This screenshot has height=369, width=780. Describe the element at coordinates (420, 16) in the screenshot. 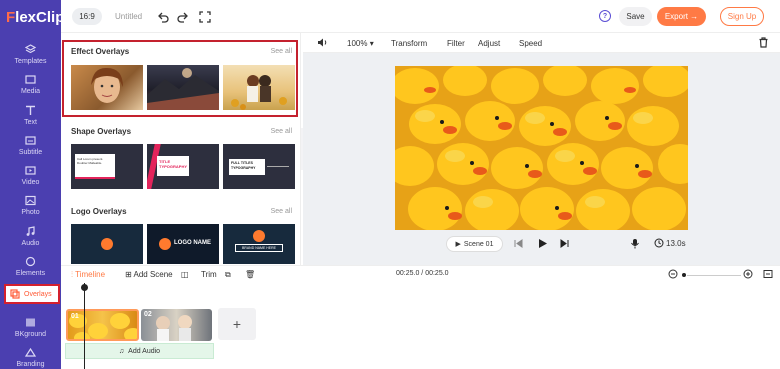

I see `top-bar: 16:9 Untitled ? Save Export → Sign Up` at that location.